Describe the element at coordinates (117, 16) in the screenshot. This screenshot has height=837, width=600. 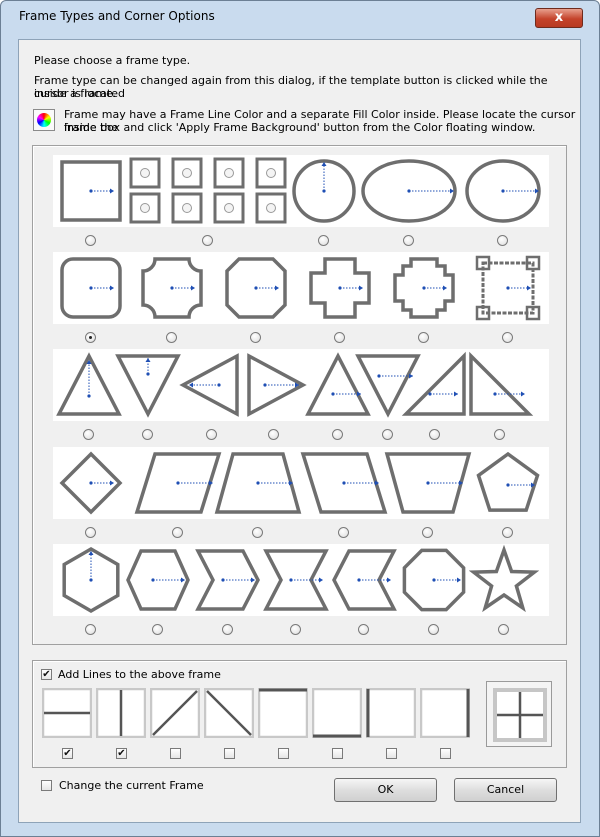
I see `window-title: Frame Types and Corner Options` at that location.